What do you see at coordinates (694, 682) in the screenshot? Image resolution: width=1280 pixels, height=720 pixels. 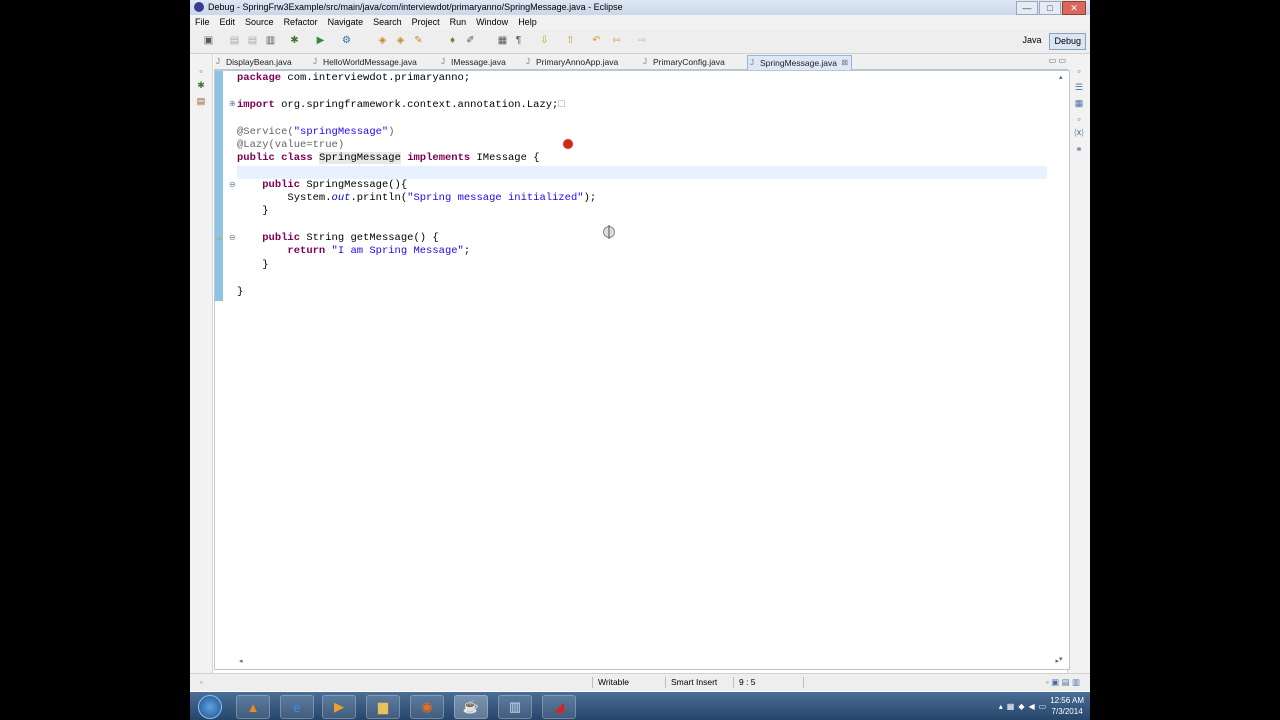 I see `insert-mode-status: Smart Insert` at bounding box center [694, 682].